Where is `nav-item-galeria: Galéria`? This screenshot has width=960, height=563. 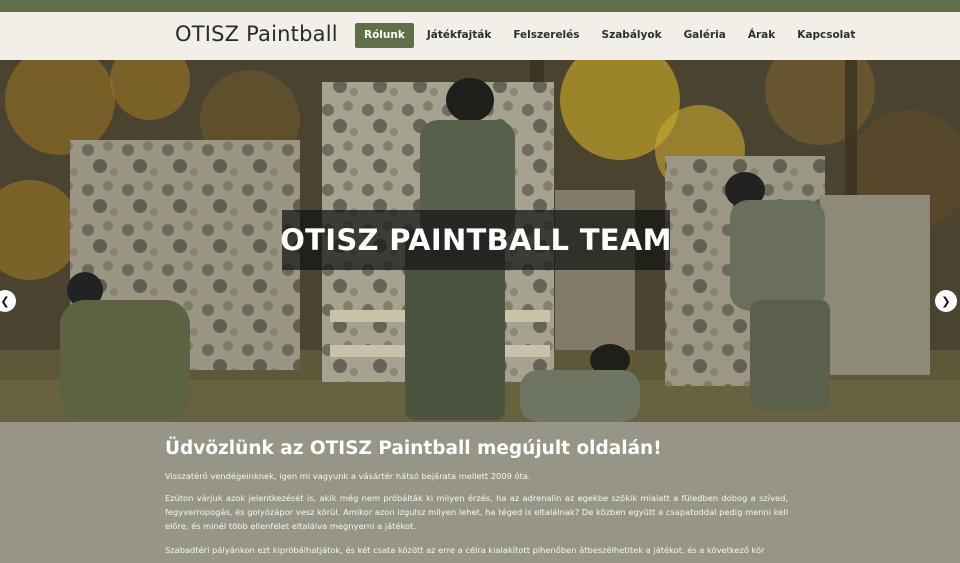 nav-item-galeria: Galéria is located at coordinates (705, 35).